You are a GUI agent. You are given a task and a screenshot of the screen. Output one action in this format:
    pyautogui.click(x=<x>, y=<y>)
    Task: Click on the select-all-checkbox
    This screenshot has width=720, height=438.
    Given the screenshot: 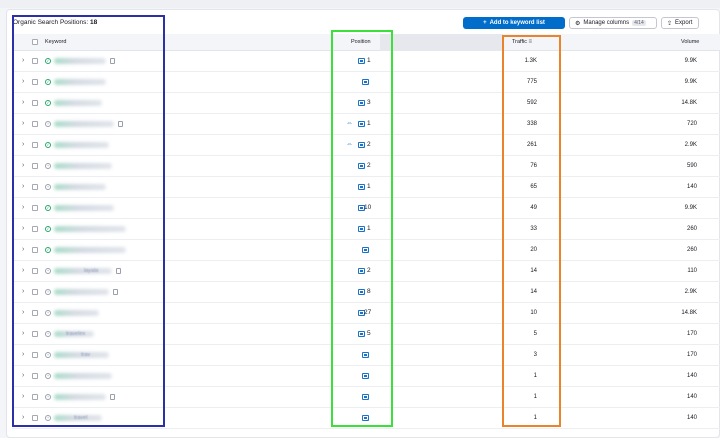 What is the action you would take?
    pyautogui.click(x=35, y=42)
    